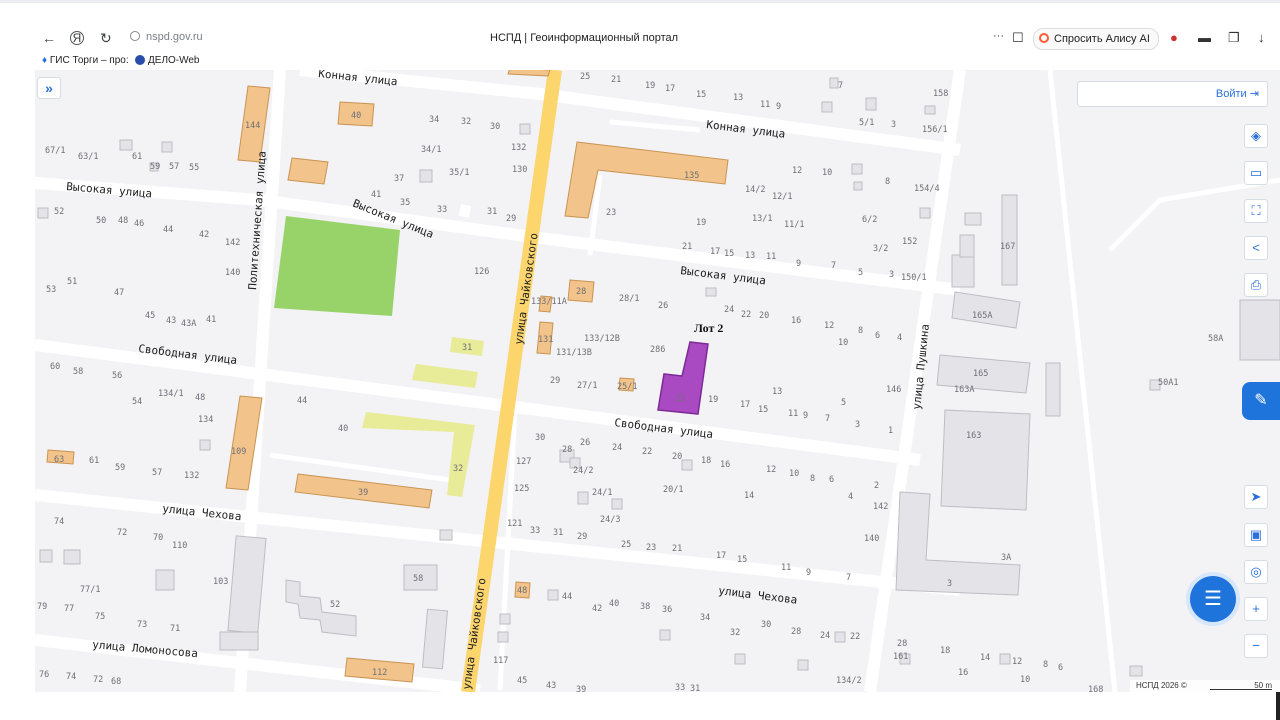  What do you see at coordinates (85, 60) in the screenshot?
I see `bookmark-gis-torgi: ♦ ГИС Торги – про:` at bounding box center [85, 60].